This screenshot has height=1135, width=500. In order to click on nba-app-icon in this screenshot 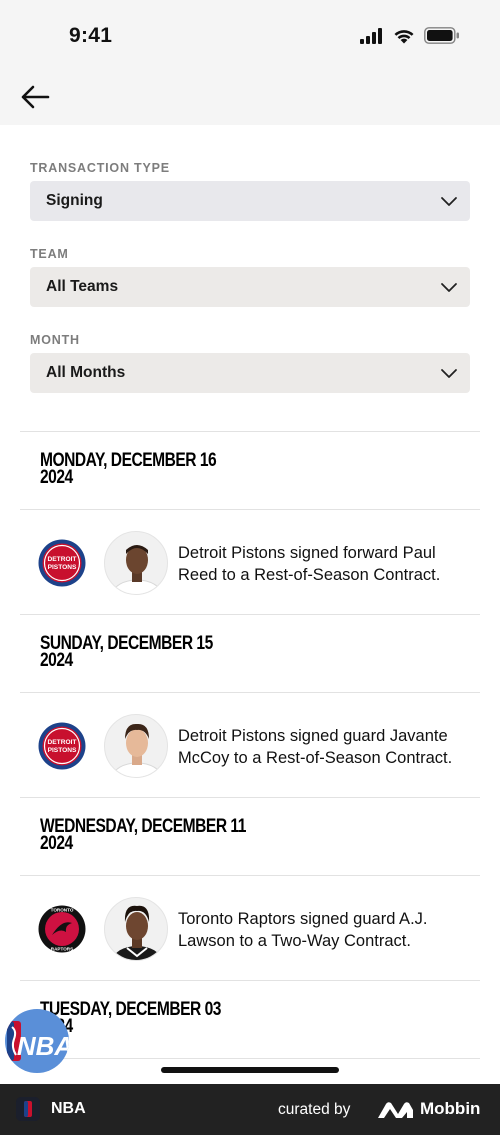, I will do `click(28, 1109)`.